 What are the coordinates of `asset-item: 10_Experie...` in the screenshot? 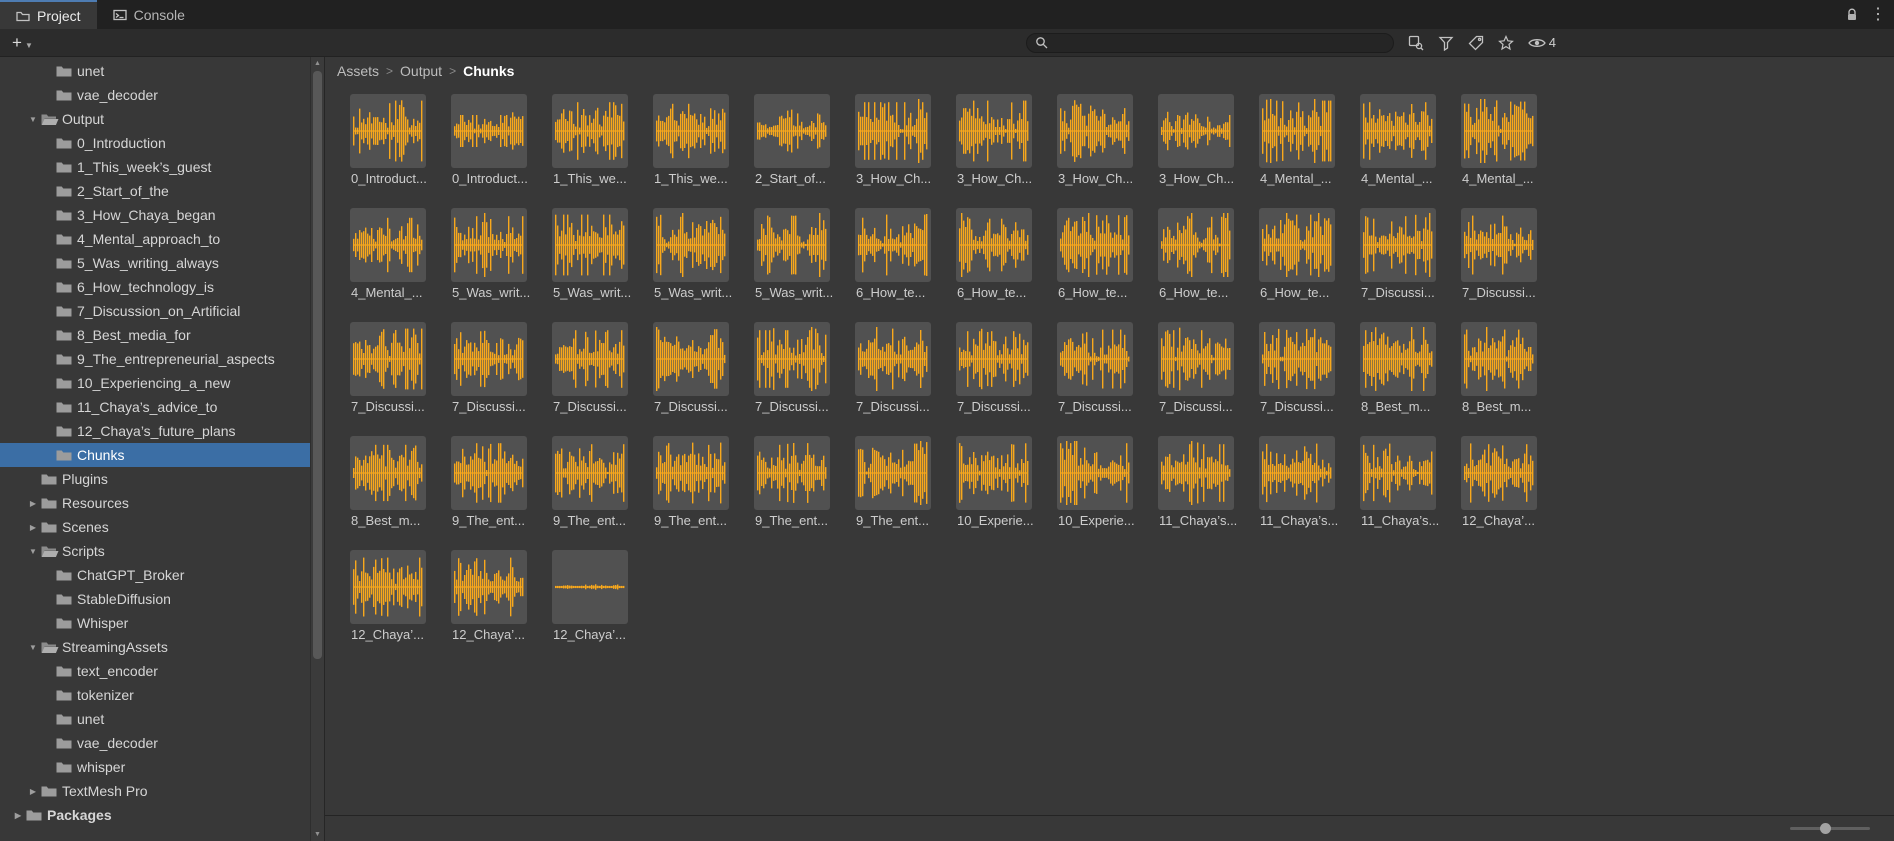 It's located at (1107, 482).